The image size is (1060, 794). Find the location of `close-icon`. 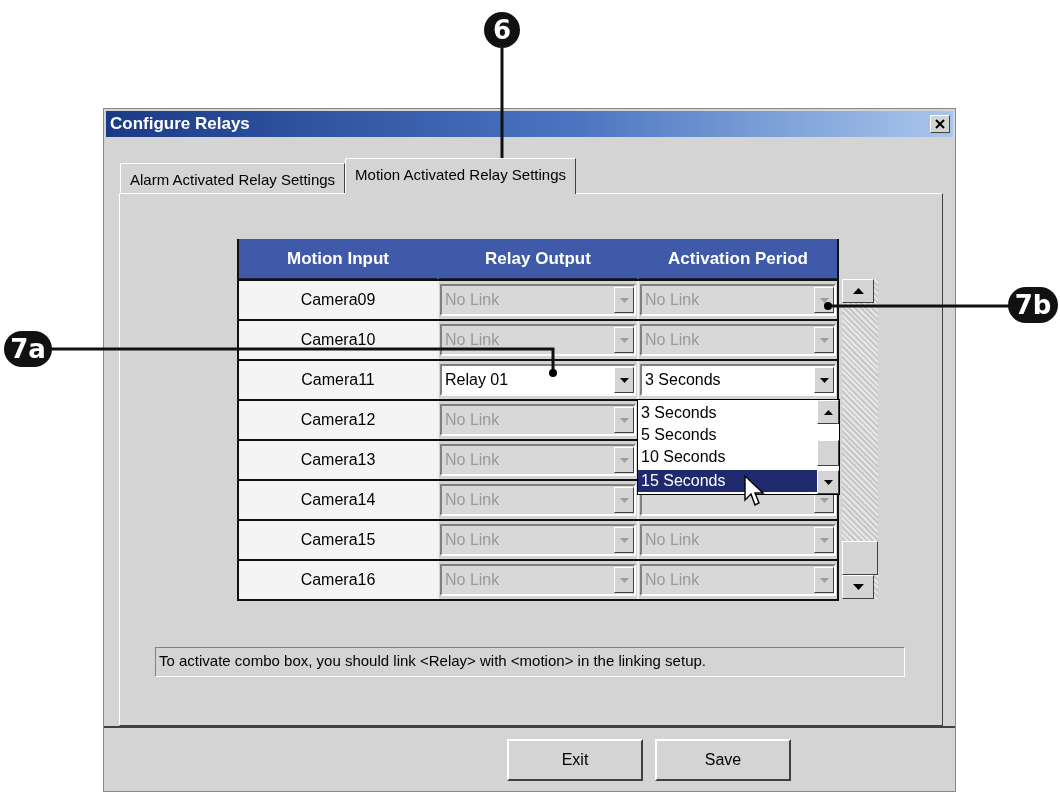

close-icon is located at coordinates (940, 124).